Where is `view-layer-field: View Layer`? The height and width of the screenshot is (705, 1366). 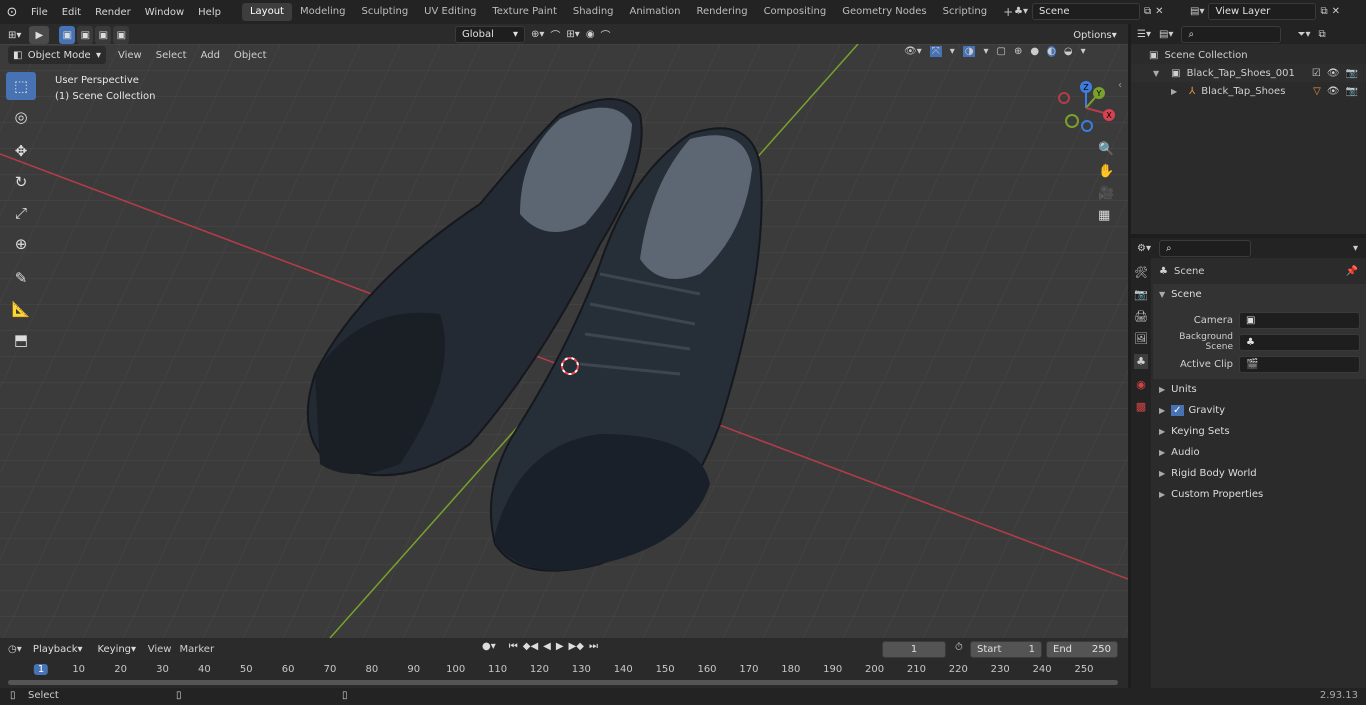 view-layer-field: View Layer is located at coordinates (1262, 11).